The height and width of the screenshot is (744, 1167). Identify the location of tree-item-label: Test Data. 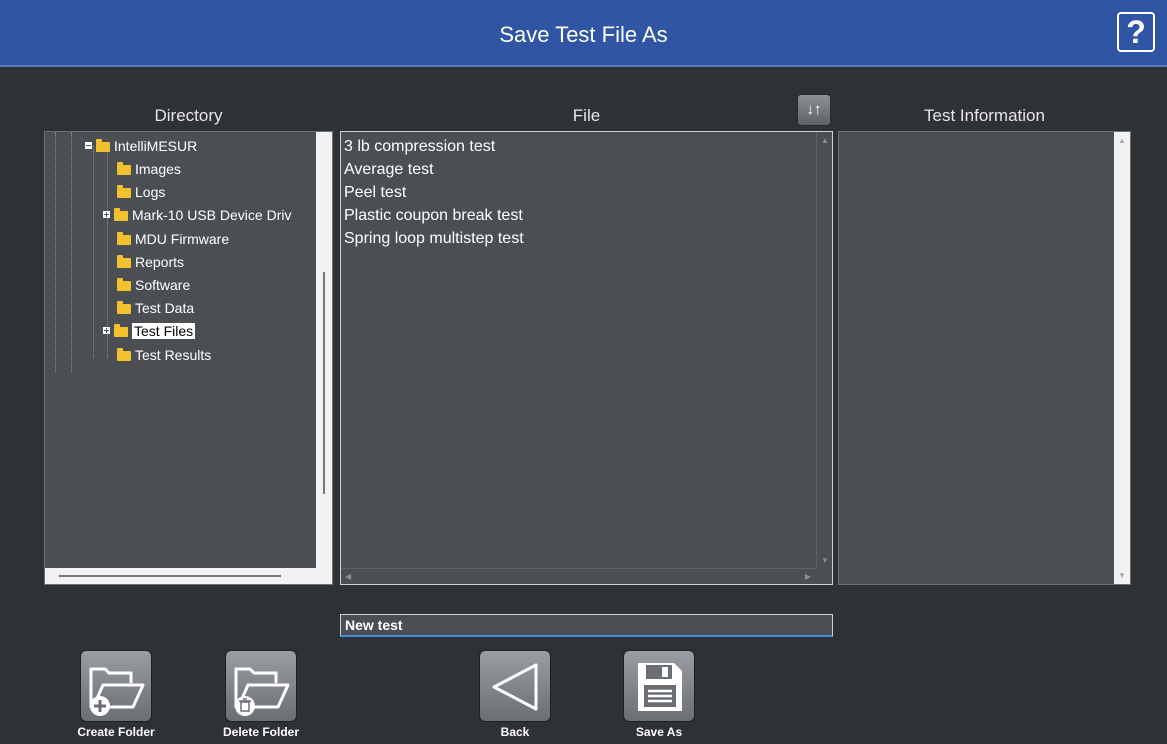
(165, 307).